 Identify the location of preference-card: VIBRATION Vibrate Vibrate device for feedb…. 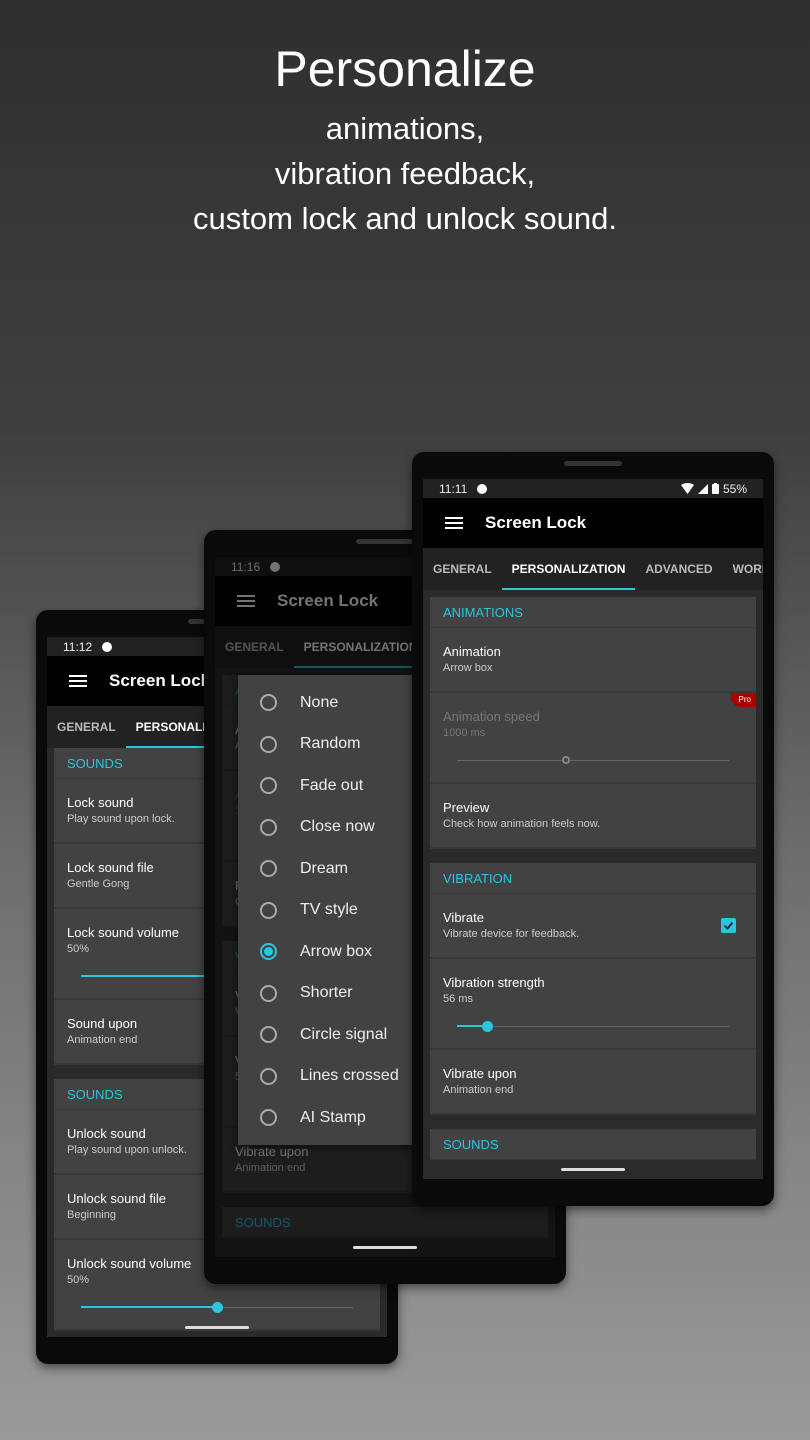
(593, 989).